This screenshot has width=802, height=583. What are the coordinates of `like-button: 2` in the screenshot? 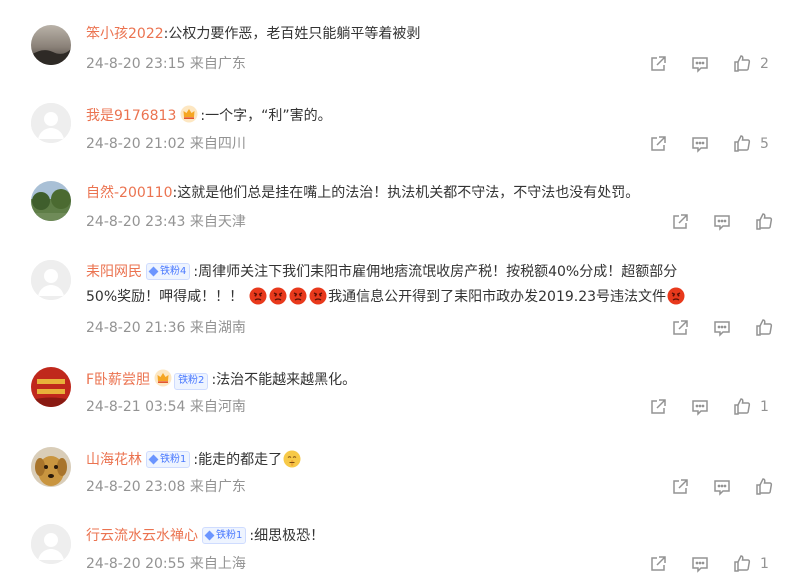 It's located at (750, 64).